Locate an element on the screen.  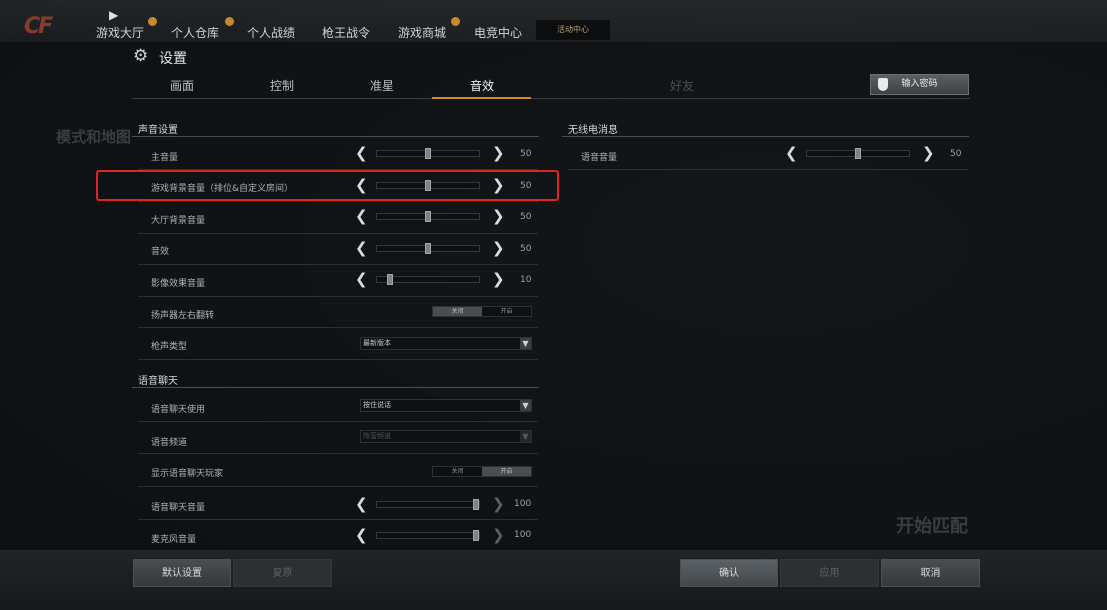
bg-start-match: 开始匹配 is located at coordinates (932, 526).